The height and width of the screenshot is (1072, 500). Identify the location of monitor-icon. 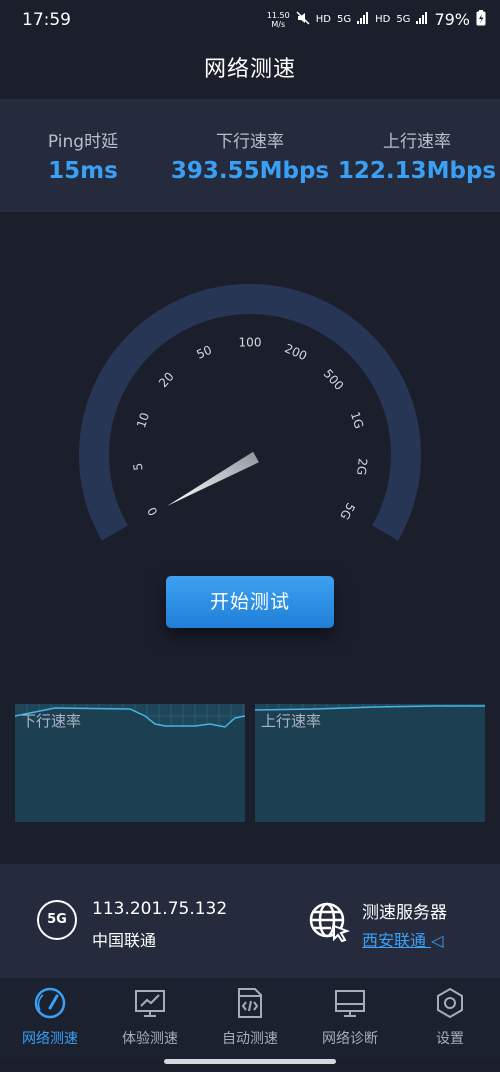
(350, 1003).